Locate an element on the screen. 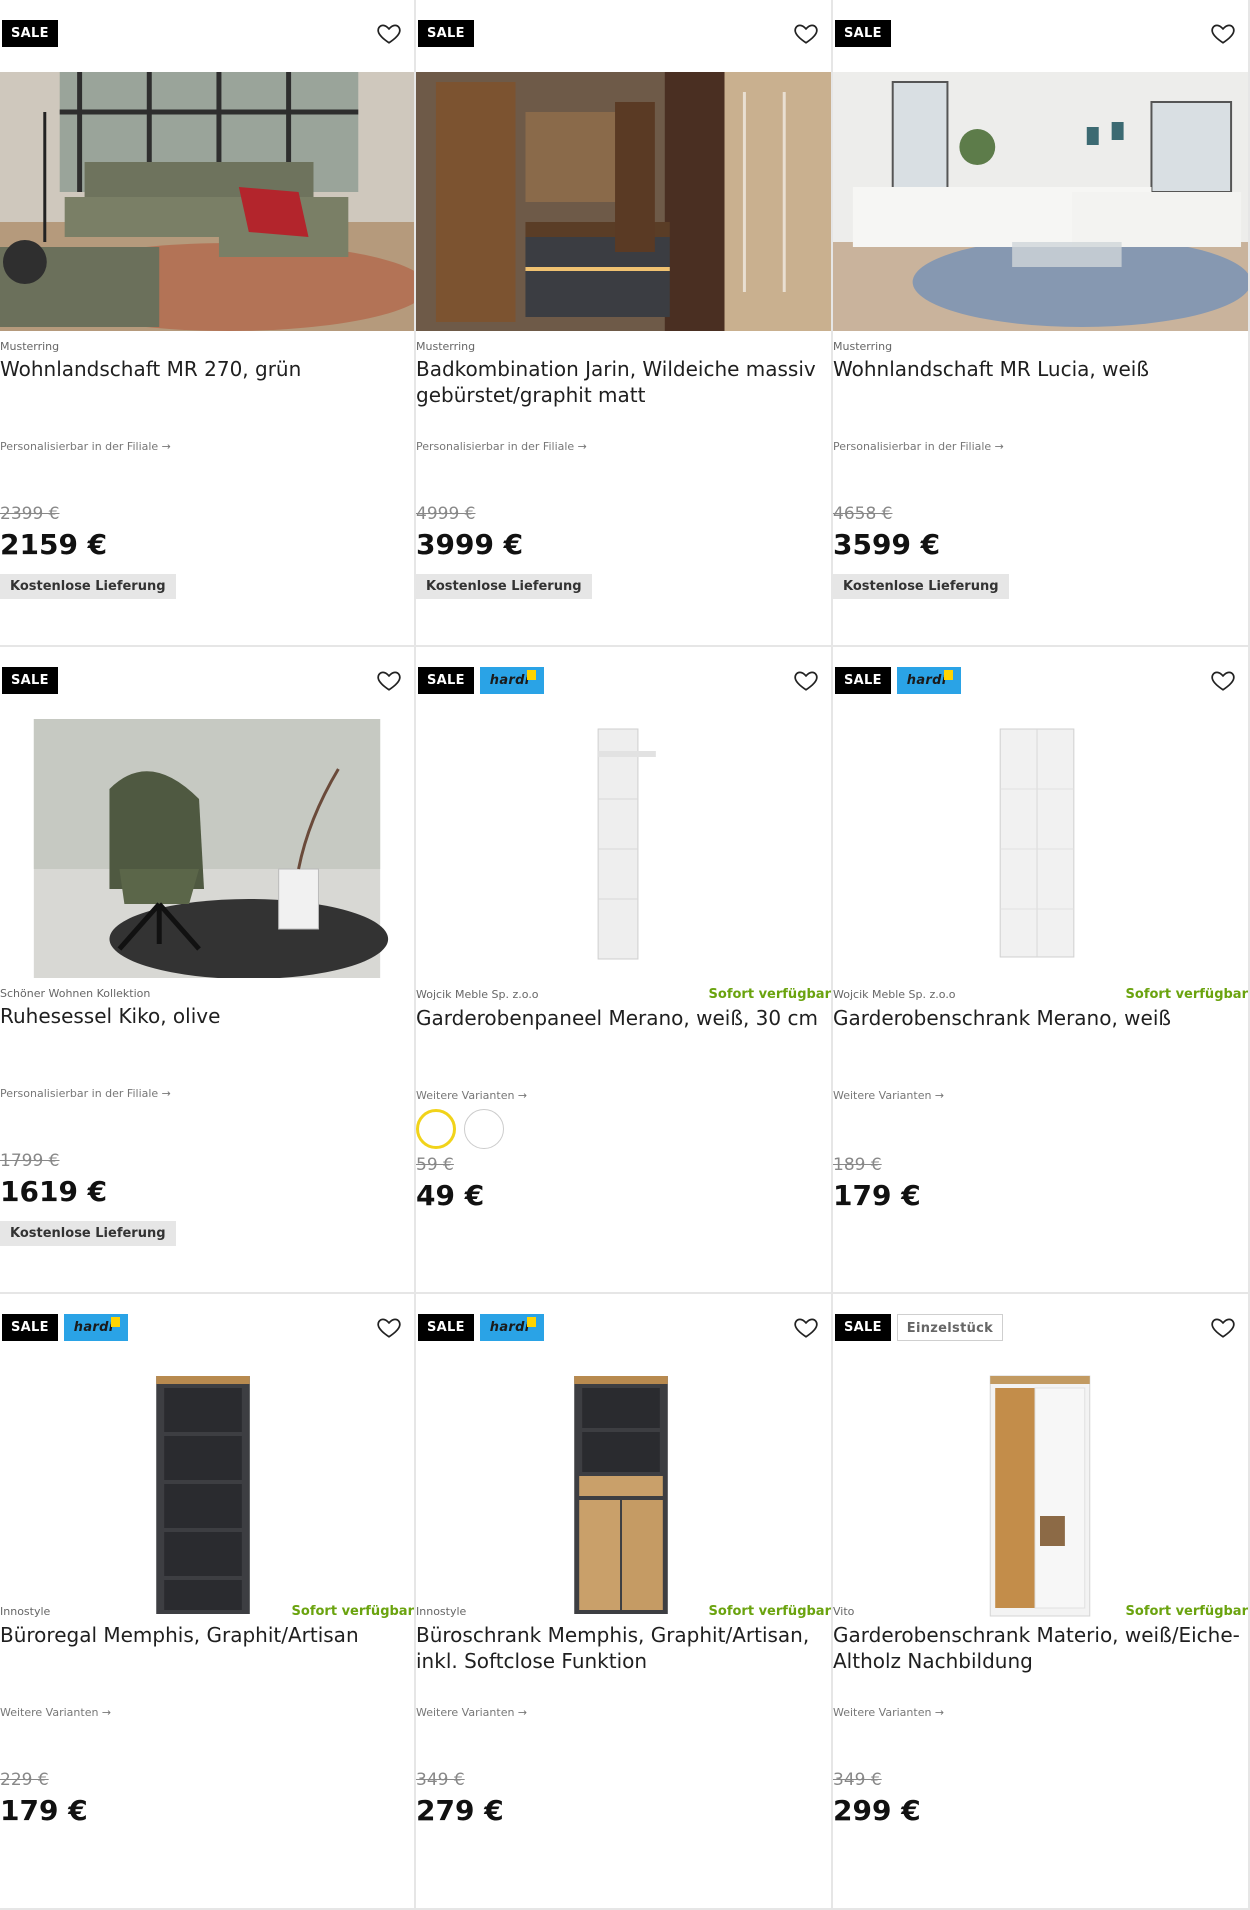 The image size is (1250, 1910). old-price: 189 € is located at coordinates (857, 1165).